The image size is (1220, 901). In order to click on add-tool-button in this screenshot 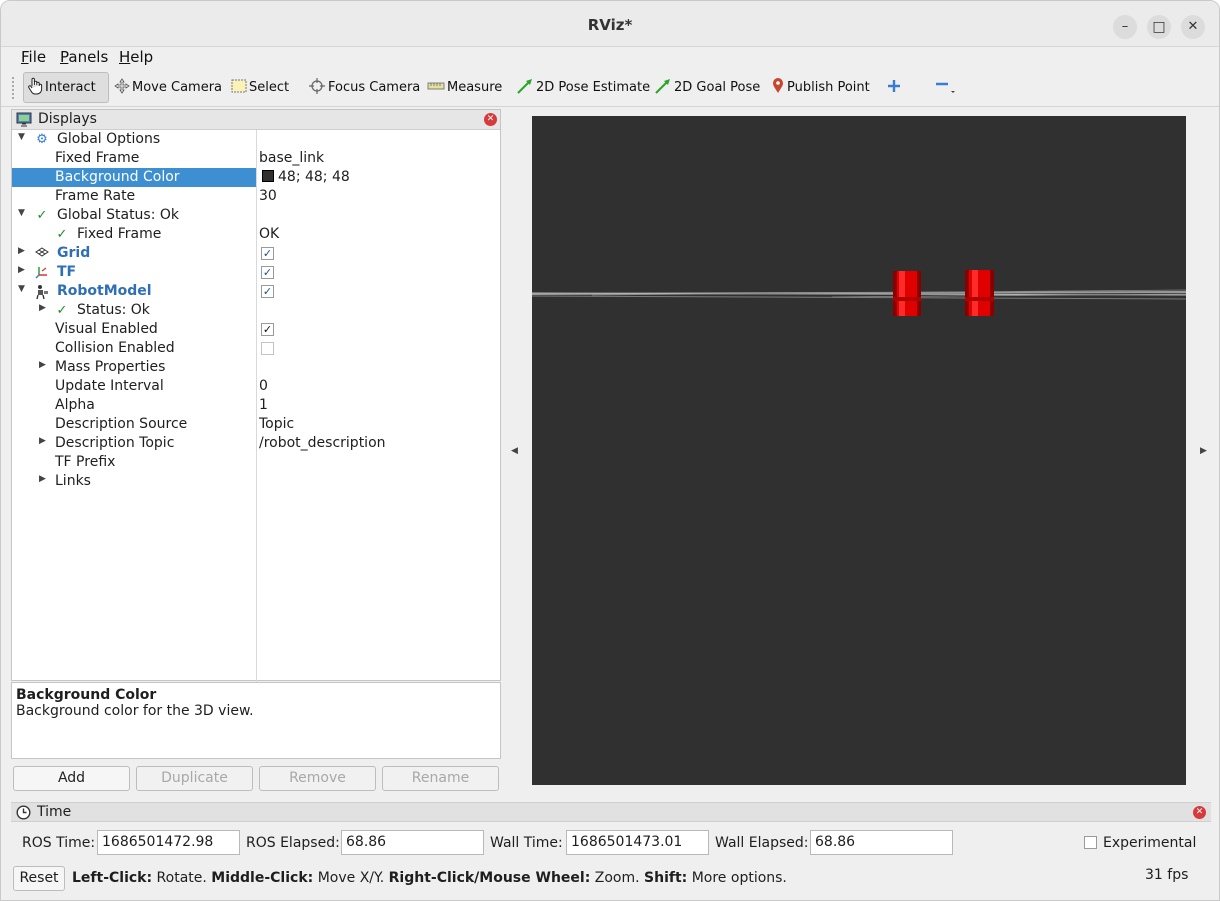, I will do `click(894, 87)`.